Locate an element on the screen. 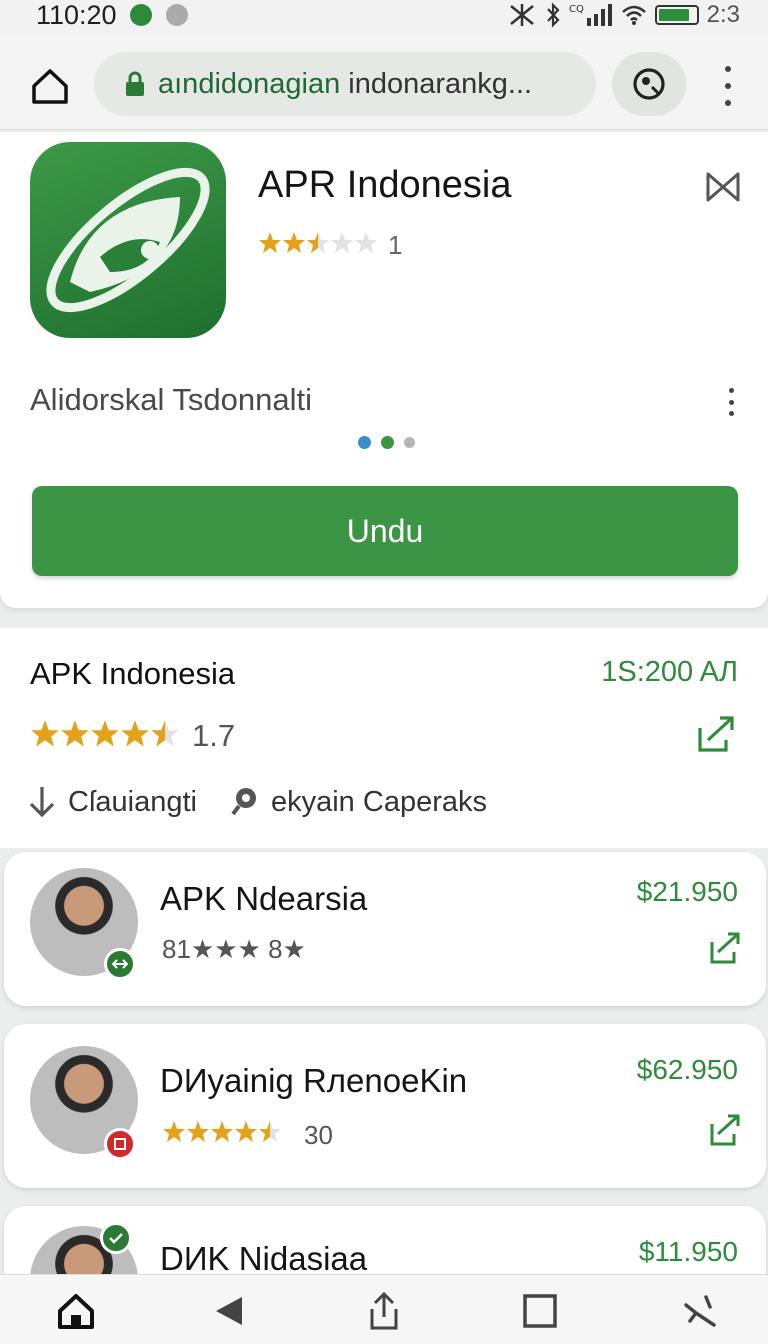 Image resolution: width=768 pixels, height=1344 pixels. bluetooth-icon is located at coordinates (553, 15).